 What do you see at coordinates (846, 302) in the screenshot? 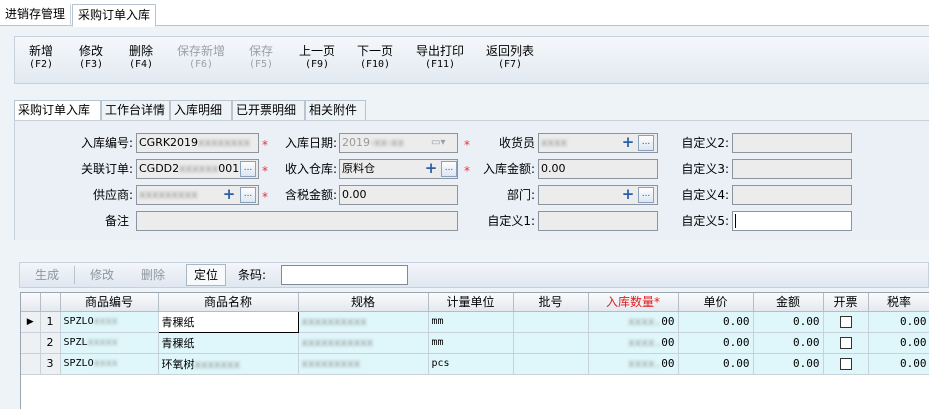
I see `header-invoice: 开票` at bounding box center [846, 302].